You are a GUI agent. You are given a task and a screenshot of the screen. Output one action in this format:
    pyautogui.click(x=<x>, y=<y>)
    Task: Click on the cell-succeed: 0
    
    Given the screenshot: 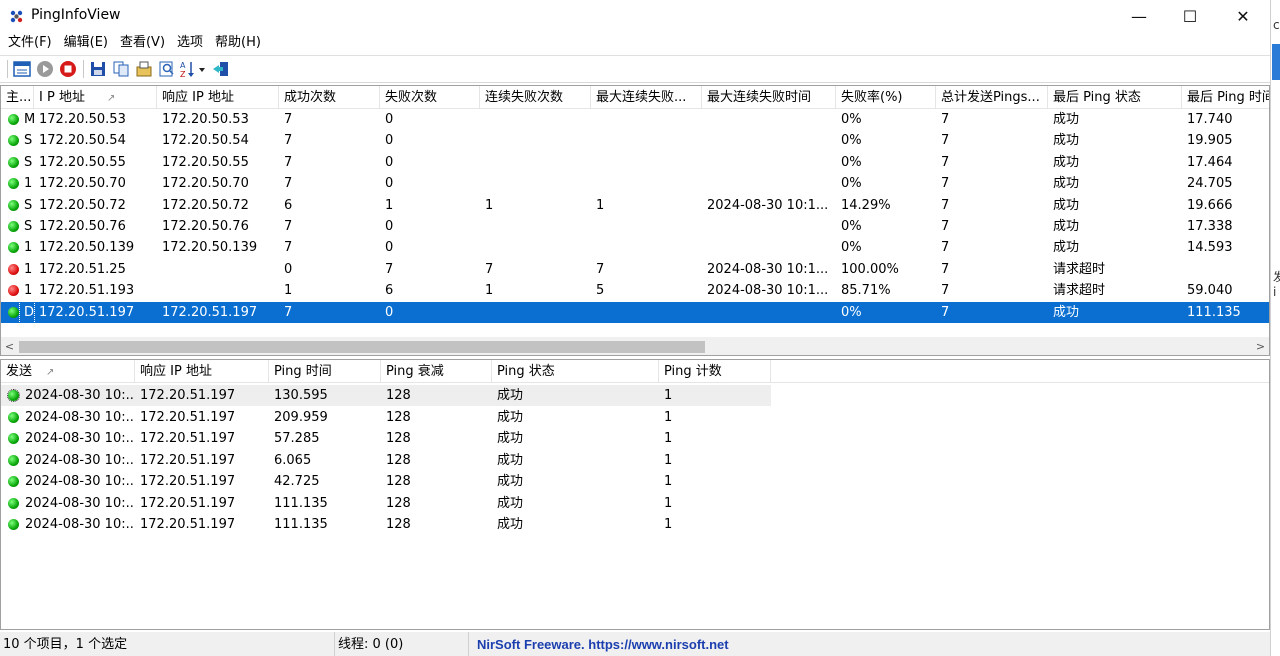 What is the action you would take?
    pyautogui.click(x=288, y=269)
    